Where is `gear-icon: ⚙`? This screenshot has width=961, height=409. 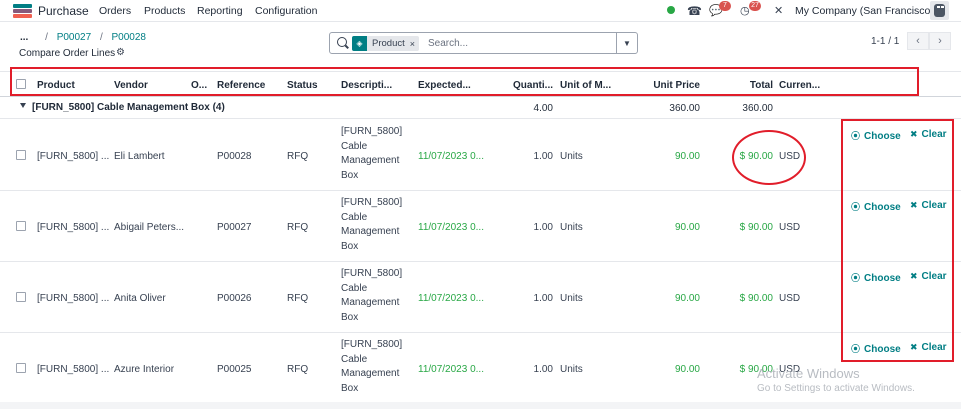 gear-icon: ⚙ is located at coordinates (120, 52).